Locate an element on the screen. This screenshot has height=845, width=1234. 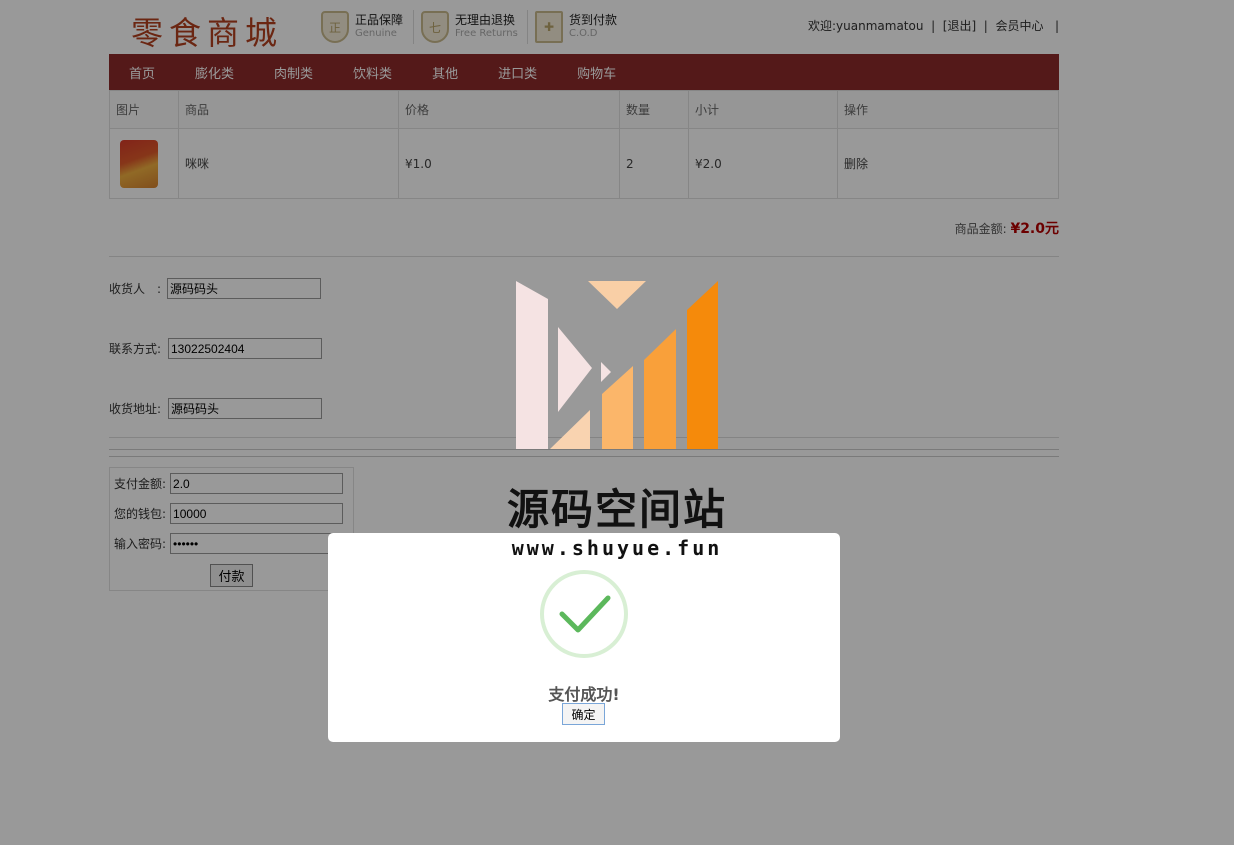
success-dialog: 支付成功! 确定 is located at coordinates (584, 637).